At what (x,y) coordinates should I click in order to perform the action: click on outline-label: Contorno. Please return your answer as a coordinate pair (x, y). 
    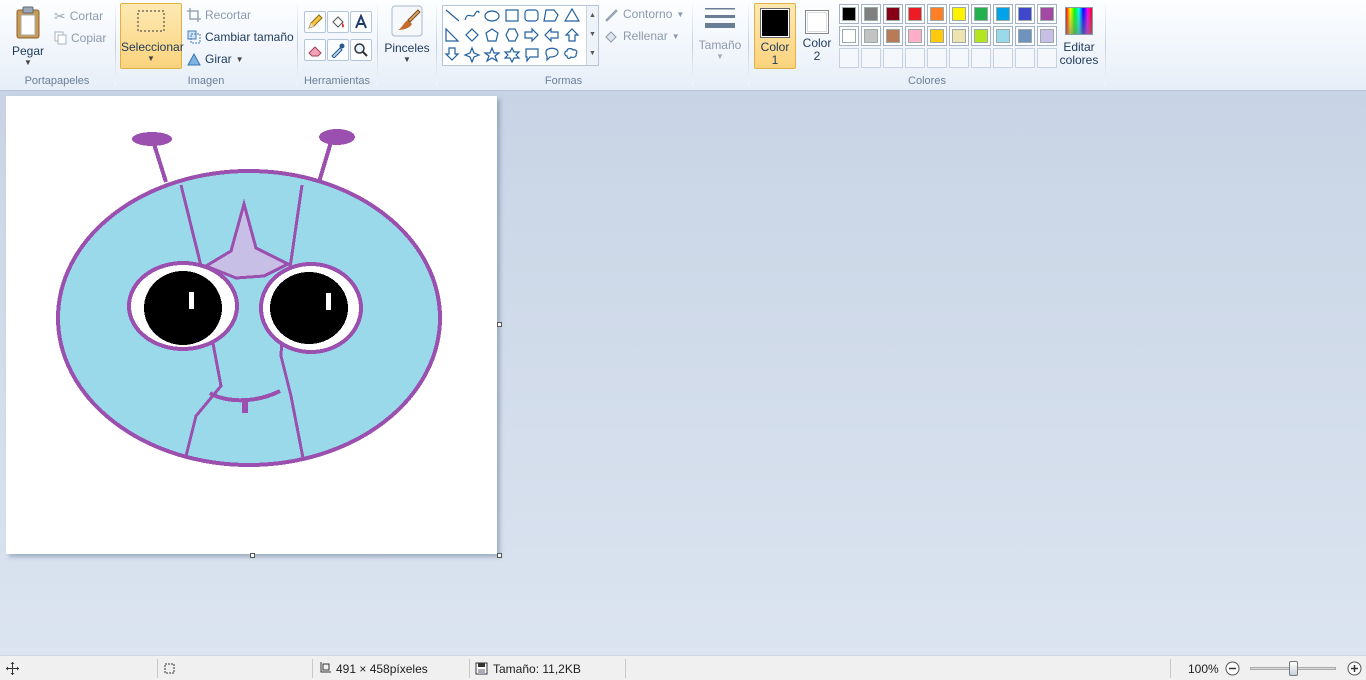
    Looking at the image, I should click on (648, 14).